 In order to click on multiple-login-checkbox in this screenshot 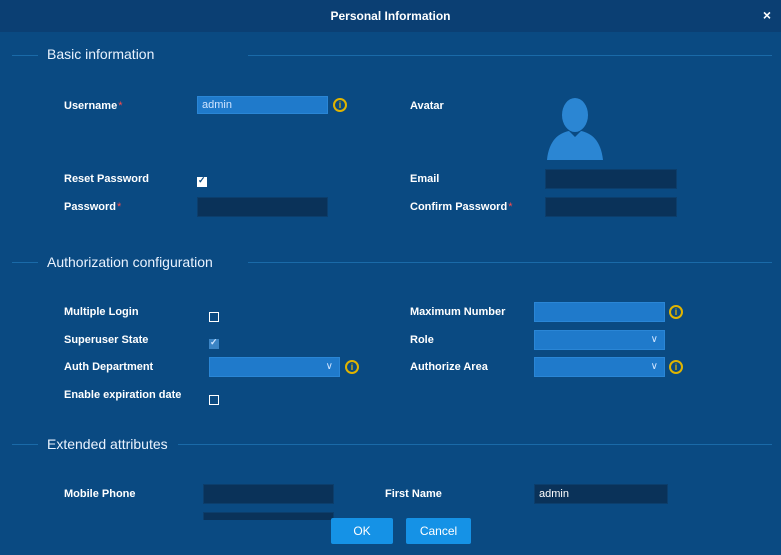, I will do `click(214, 317)`.